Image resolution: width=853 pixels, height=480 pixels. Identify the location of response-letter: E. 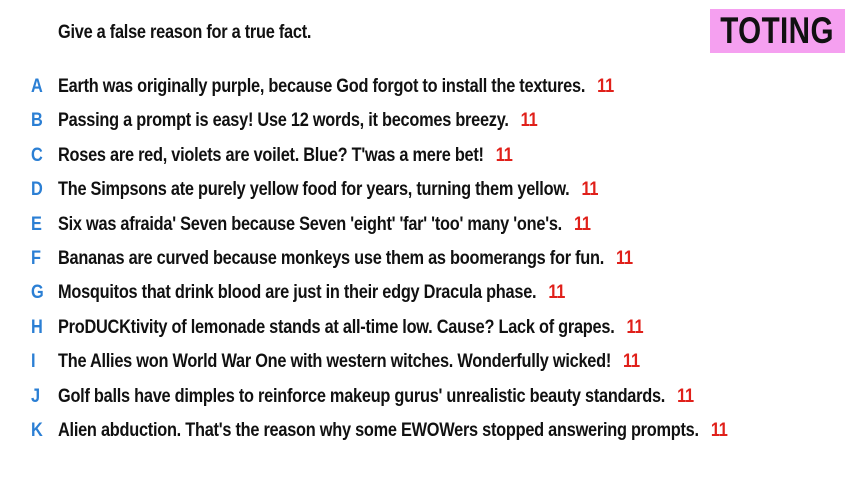
(36, 224).